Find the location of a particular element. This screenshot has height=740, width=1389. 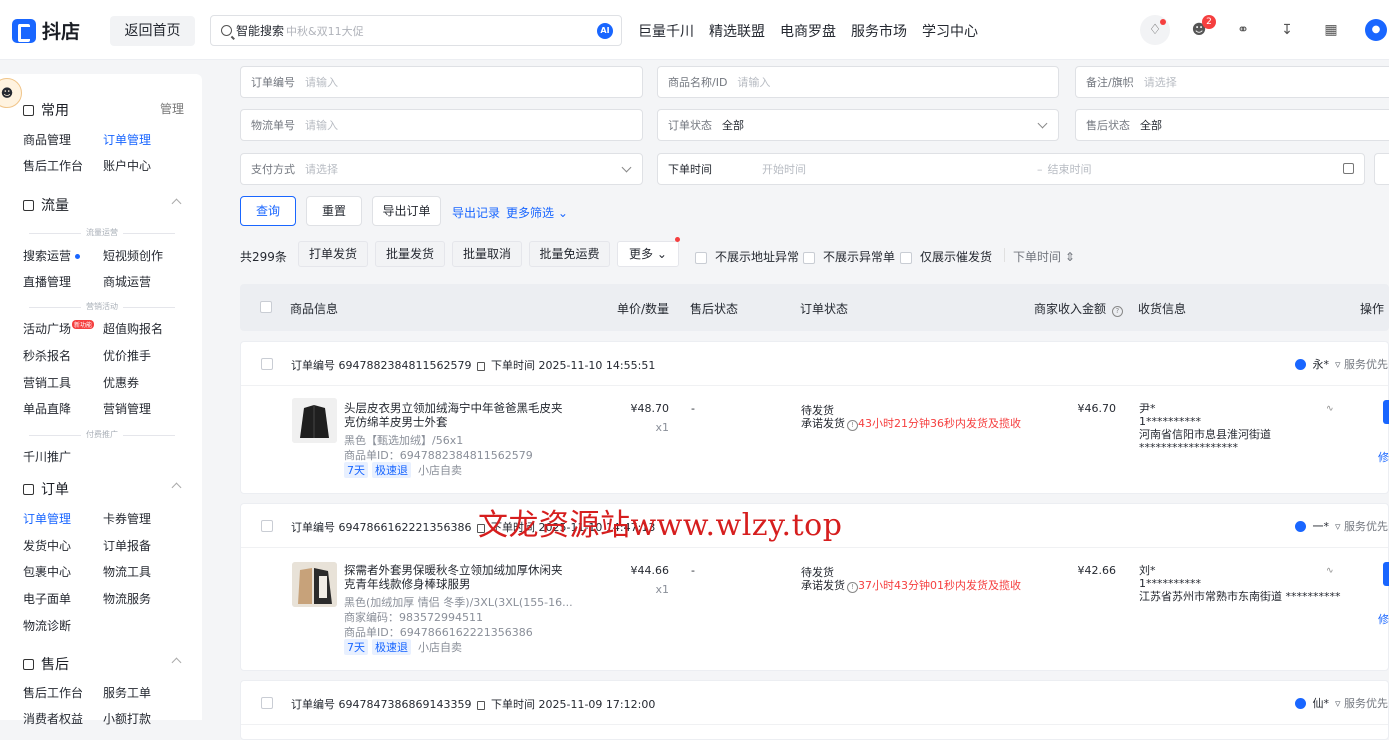

sidebar-item-consumer: 消费者权益 is located at coordinates (53, 718).